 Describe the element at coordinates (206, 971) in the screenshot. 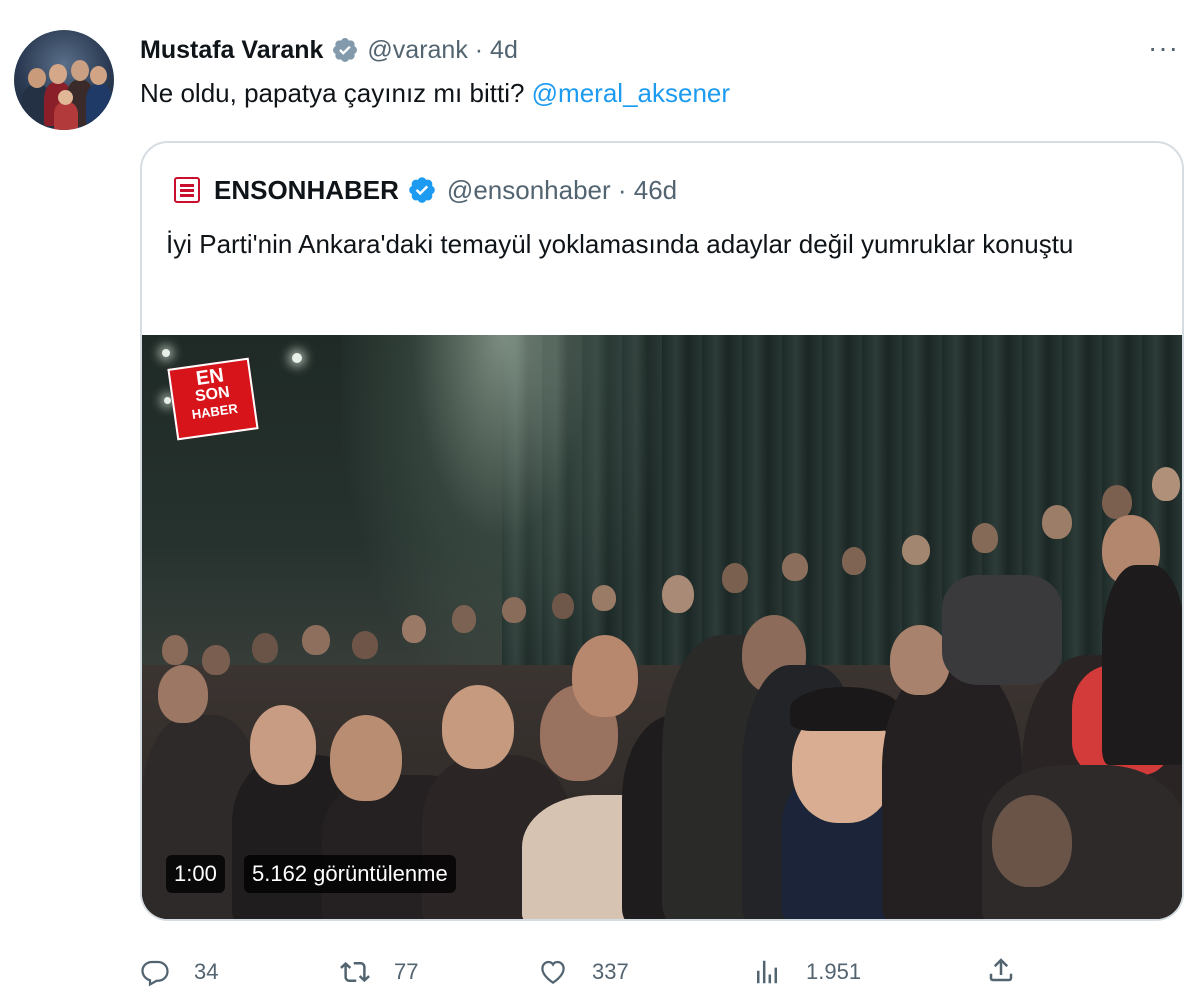

I see `reply-count: 34` at that location.